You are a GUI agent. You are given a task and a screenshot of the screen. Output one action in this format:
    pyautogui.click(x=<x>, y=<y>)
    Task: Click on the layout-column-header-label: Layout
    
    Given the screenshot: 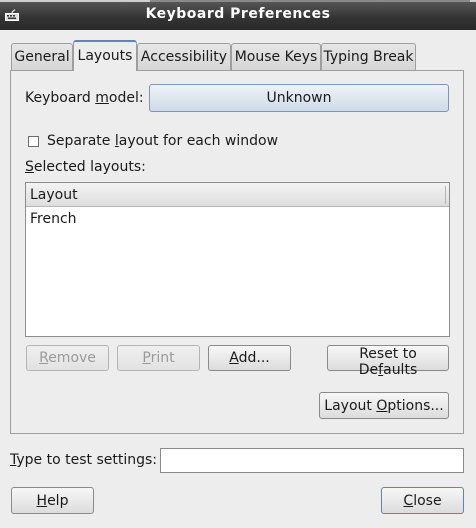 What is the action you would take?
    pyautogui.click(x=54, y=195)
    